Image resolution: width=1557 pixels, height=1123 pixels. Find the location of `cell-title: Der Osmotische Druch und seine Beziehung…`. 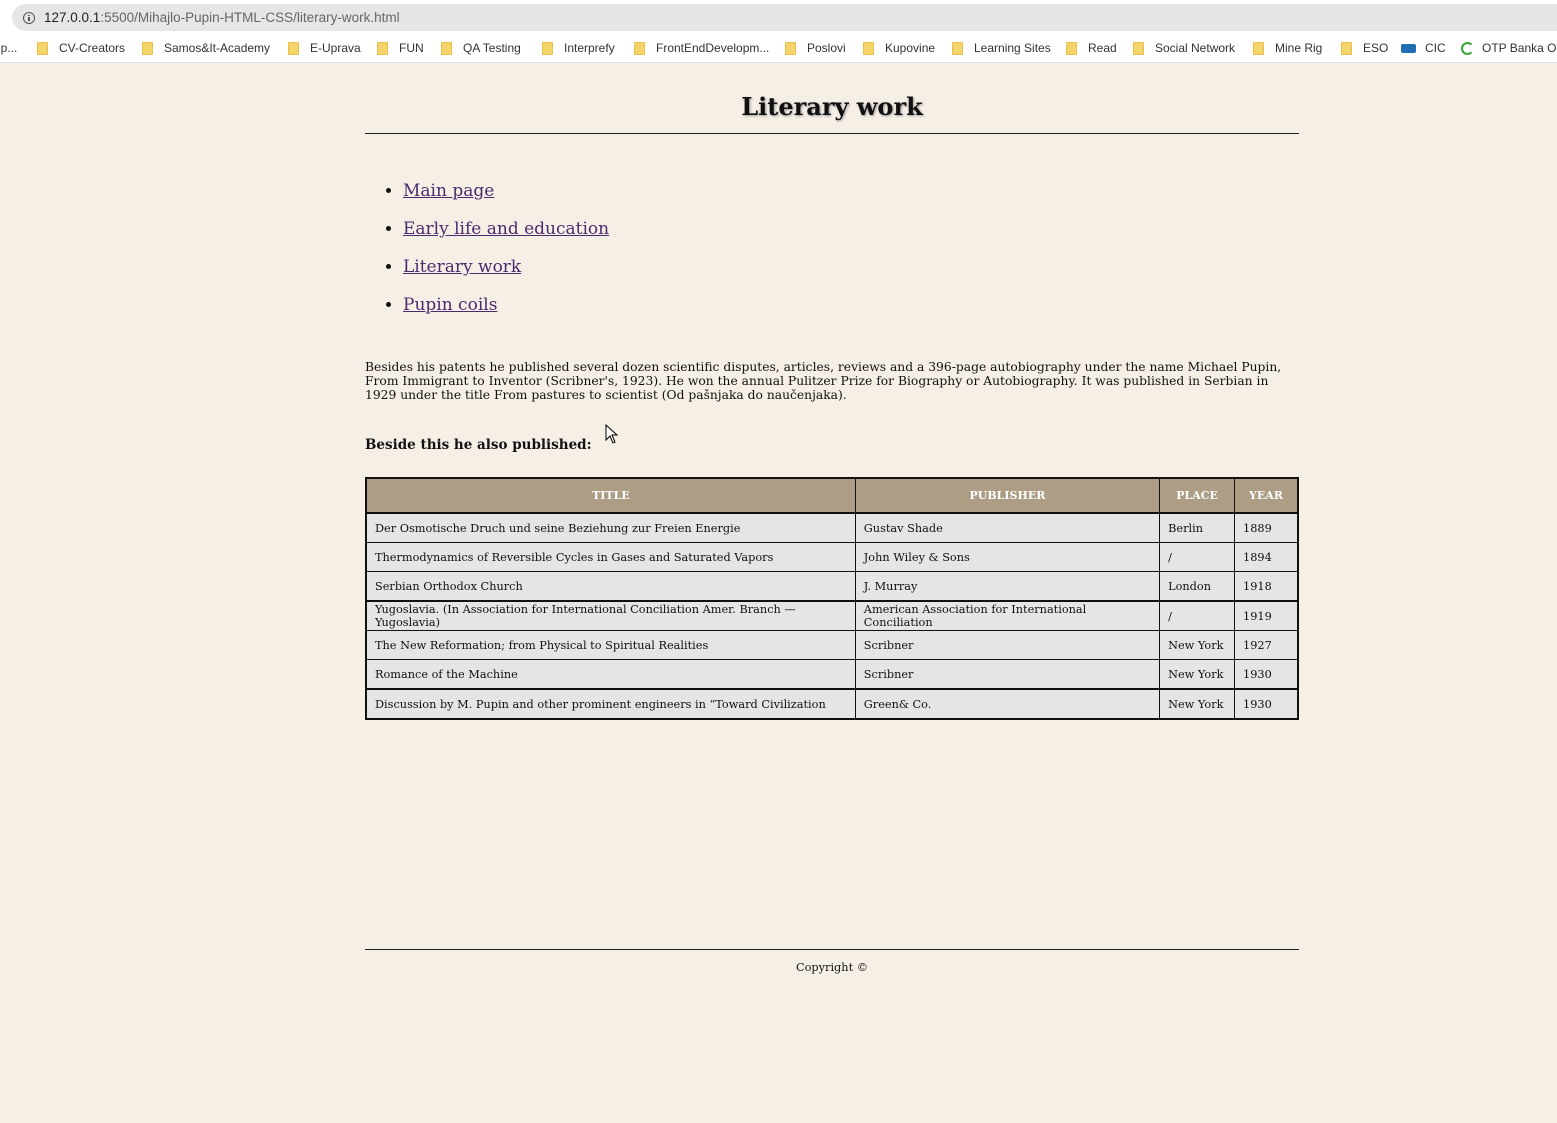

cell-title: Der Osmotische Druch und seine Beziehung… is located at coordinates (610, 527).